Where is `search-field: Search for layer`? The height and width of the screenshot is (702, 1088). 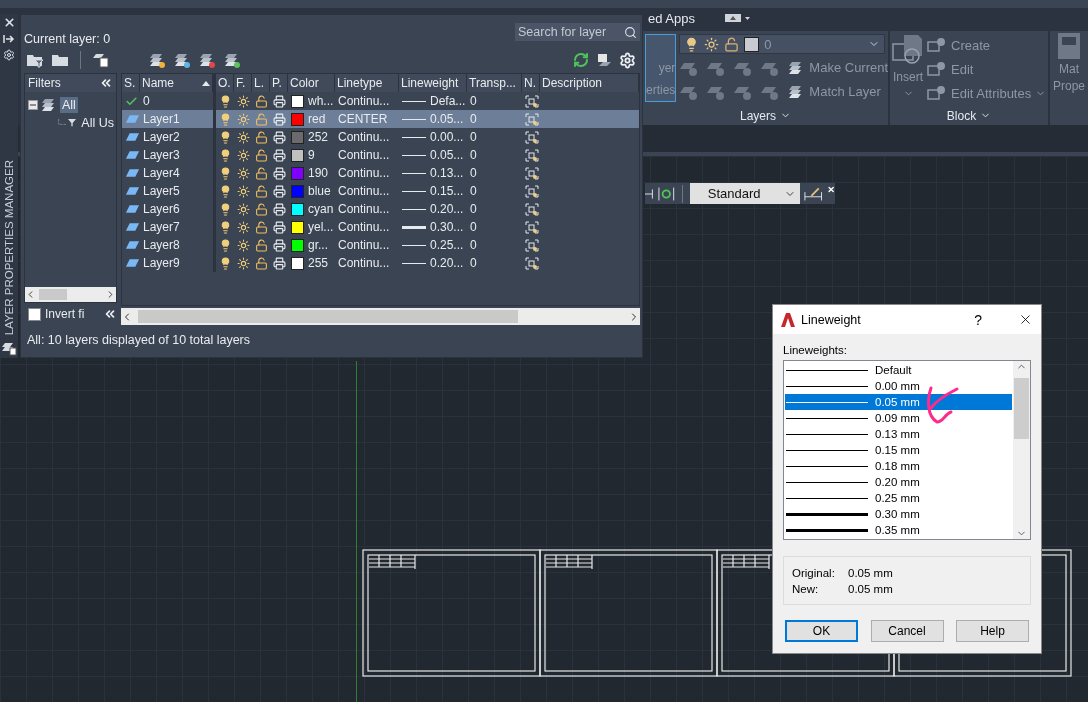 search-field: Search for layer is located at coordinates (577, 32).